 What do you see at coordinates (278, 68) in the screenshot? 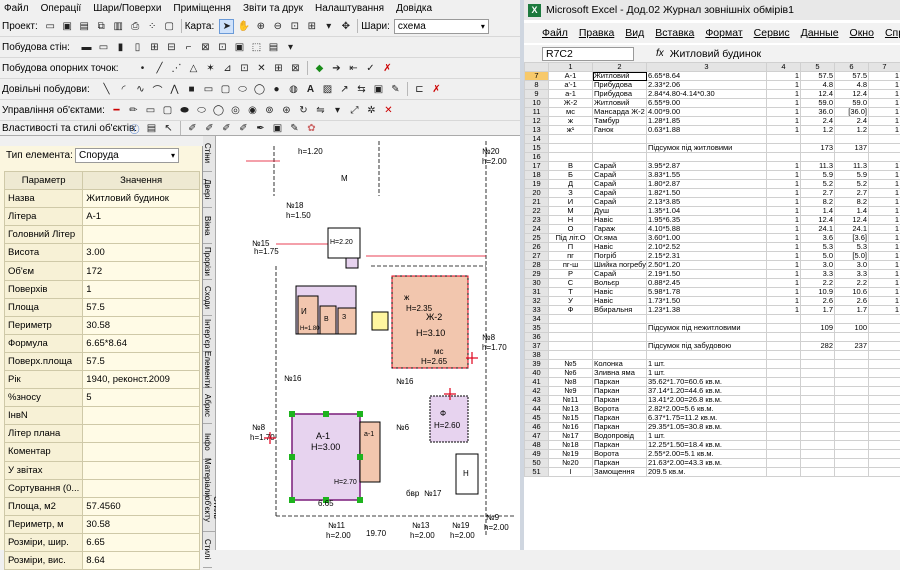
I see `point-square-icon: ⊞` at bounding box center [278, 68].